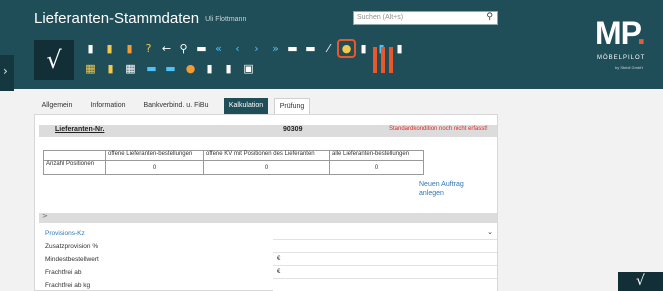  I want to click on column-header: offene Lieferanten-bestellungen, so click(154, 155).